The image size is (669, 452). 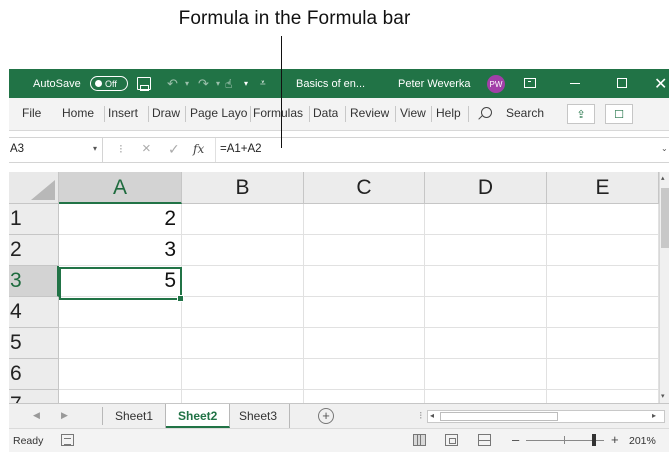 What do you see at coordinates (660, 83) in the screenshot?
I see `close-icon: ✕` at bounding box center [660, 83].